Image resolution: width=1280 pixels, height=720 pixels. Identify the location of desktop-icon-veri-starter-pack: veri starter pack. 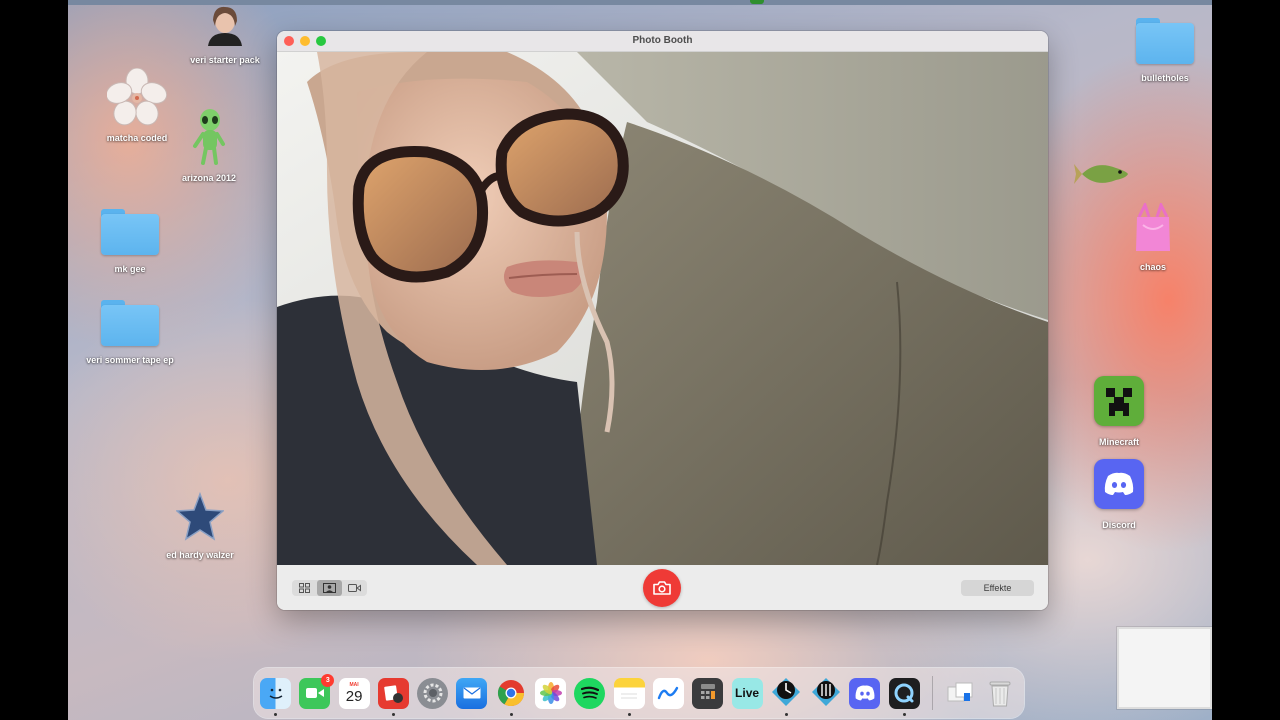
(225, 35).